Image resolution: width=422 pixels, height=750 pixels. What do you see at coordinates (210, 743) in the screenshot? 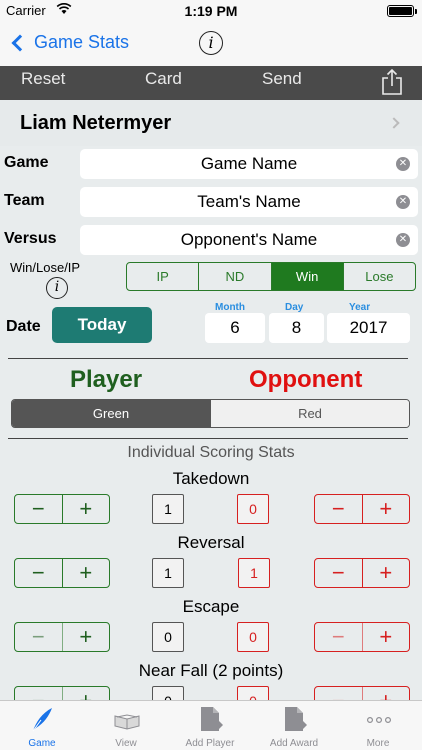
I see `tab-label: Add Player` at bounding box center [210, 743].